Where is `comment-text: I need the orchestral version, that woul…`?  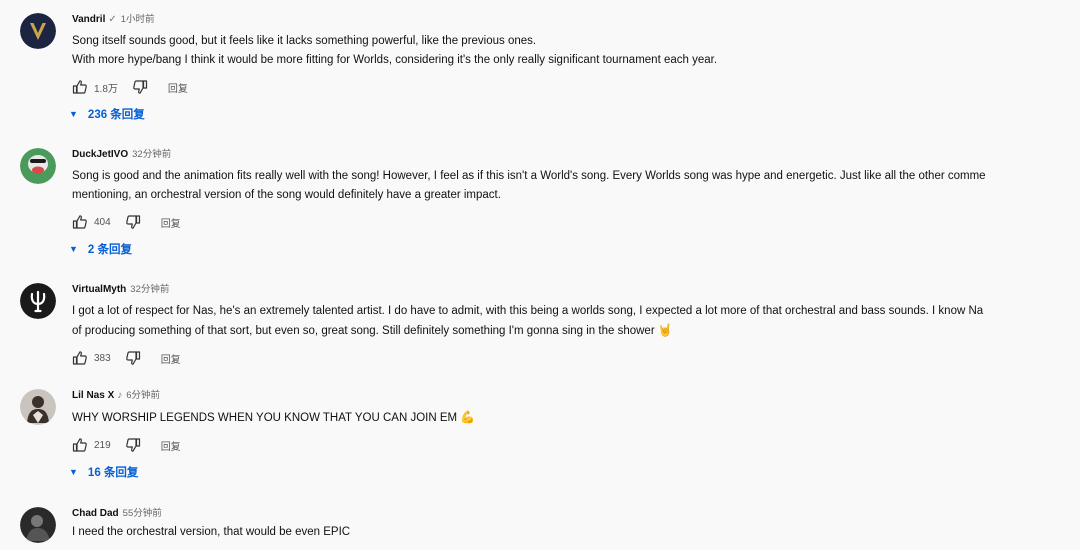
comment-text: I need the orchestral version, that woul… is located at coordinates (576, 532).